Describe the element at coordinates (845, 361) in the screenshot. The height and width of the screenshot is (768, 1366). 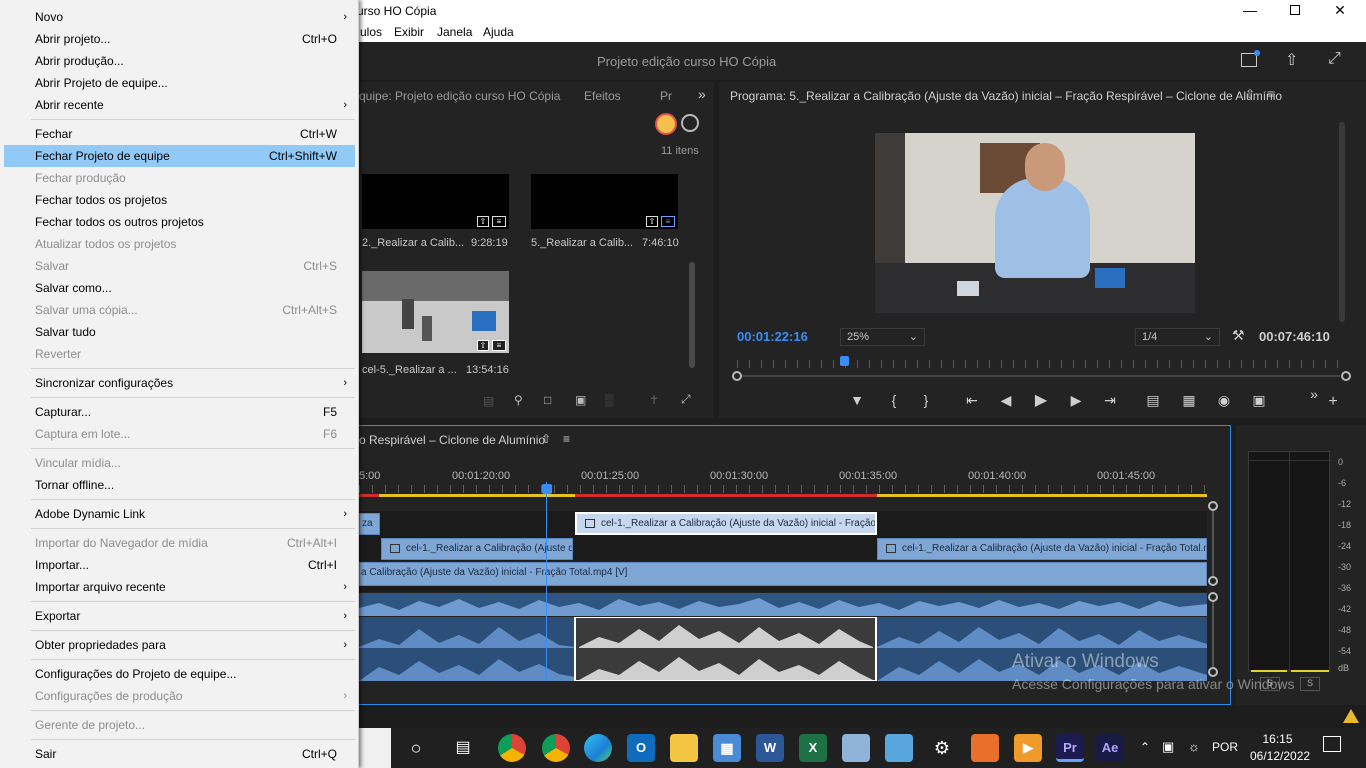
I see `monitor-playhead` at that location.